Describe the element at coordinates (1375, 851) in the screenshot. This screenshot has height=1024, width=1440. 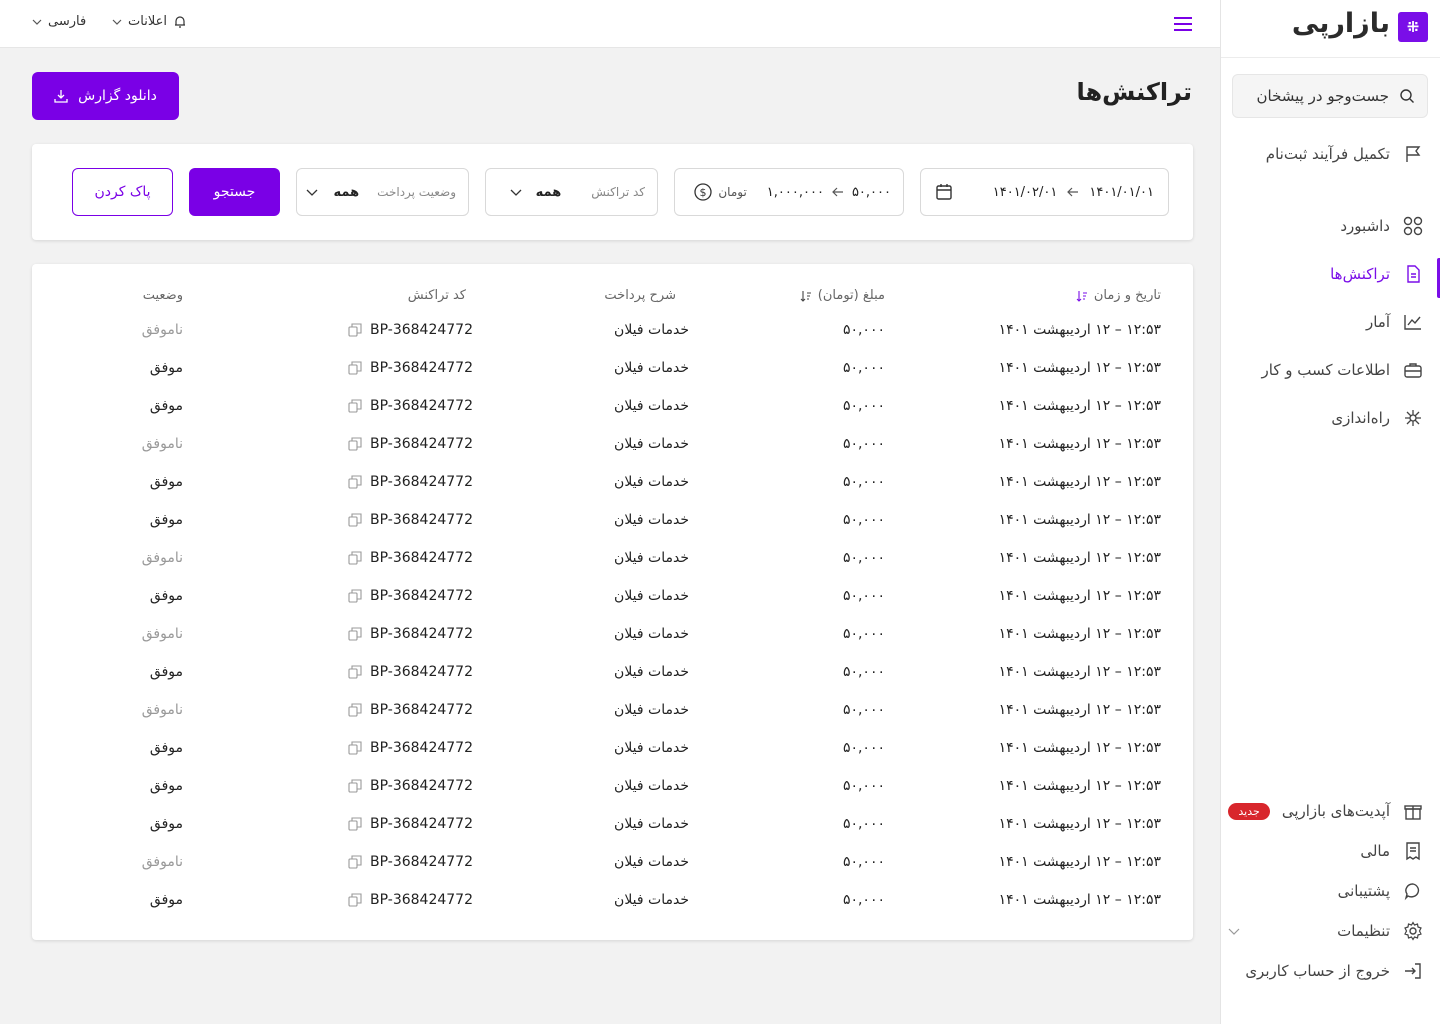
I see `sidebar-item-label: مالی` at that location.